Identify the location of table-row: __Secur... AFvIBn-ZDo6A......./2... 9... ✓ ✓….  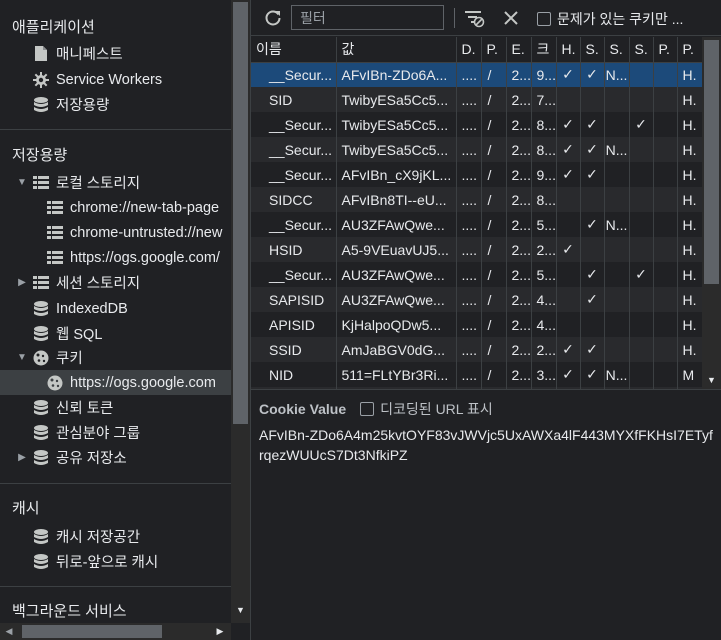
(476, 74).